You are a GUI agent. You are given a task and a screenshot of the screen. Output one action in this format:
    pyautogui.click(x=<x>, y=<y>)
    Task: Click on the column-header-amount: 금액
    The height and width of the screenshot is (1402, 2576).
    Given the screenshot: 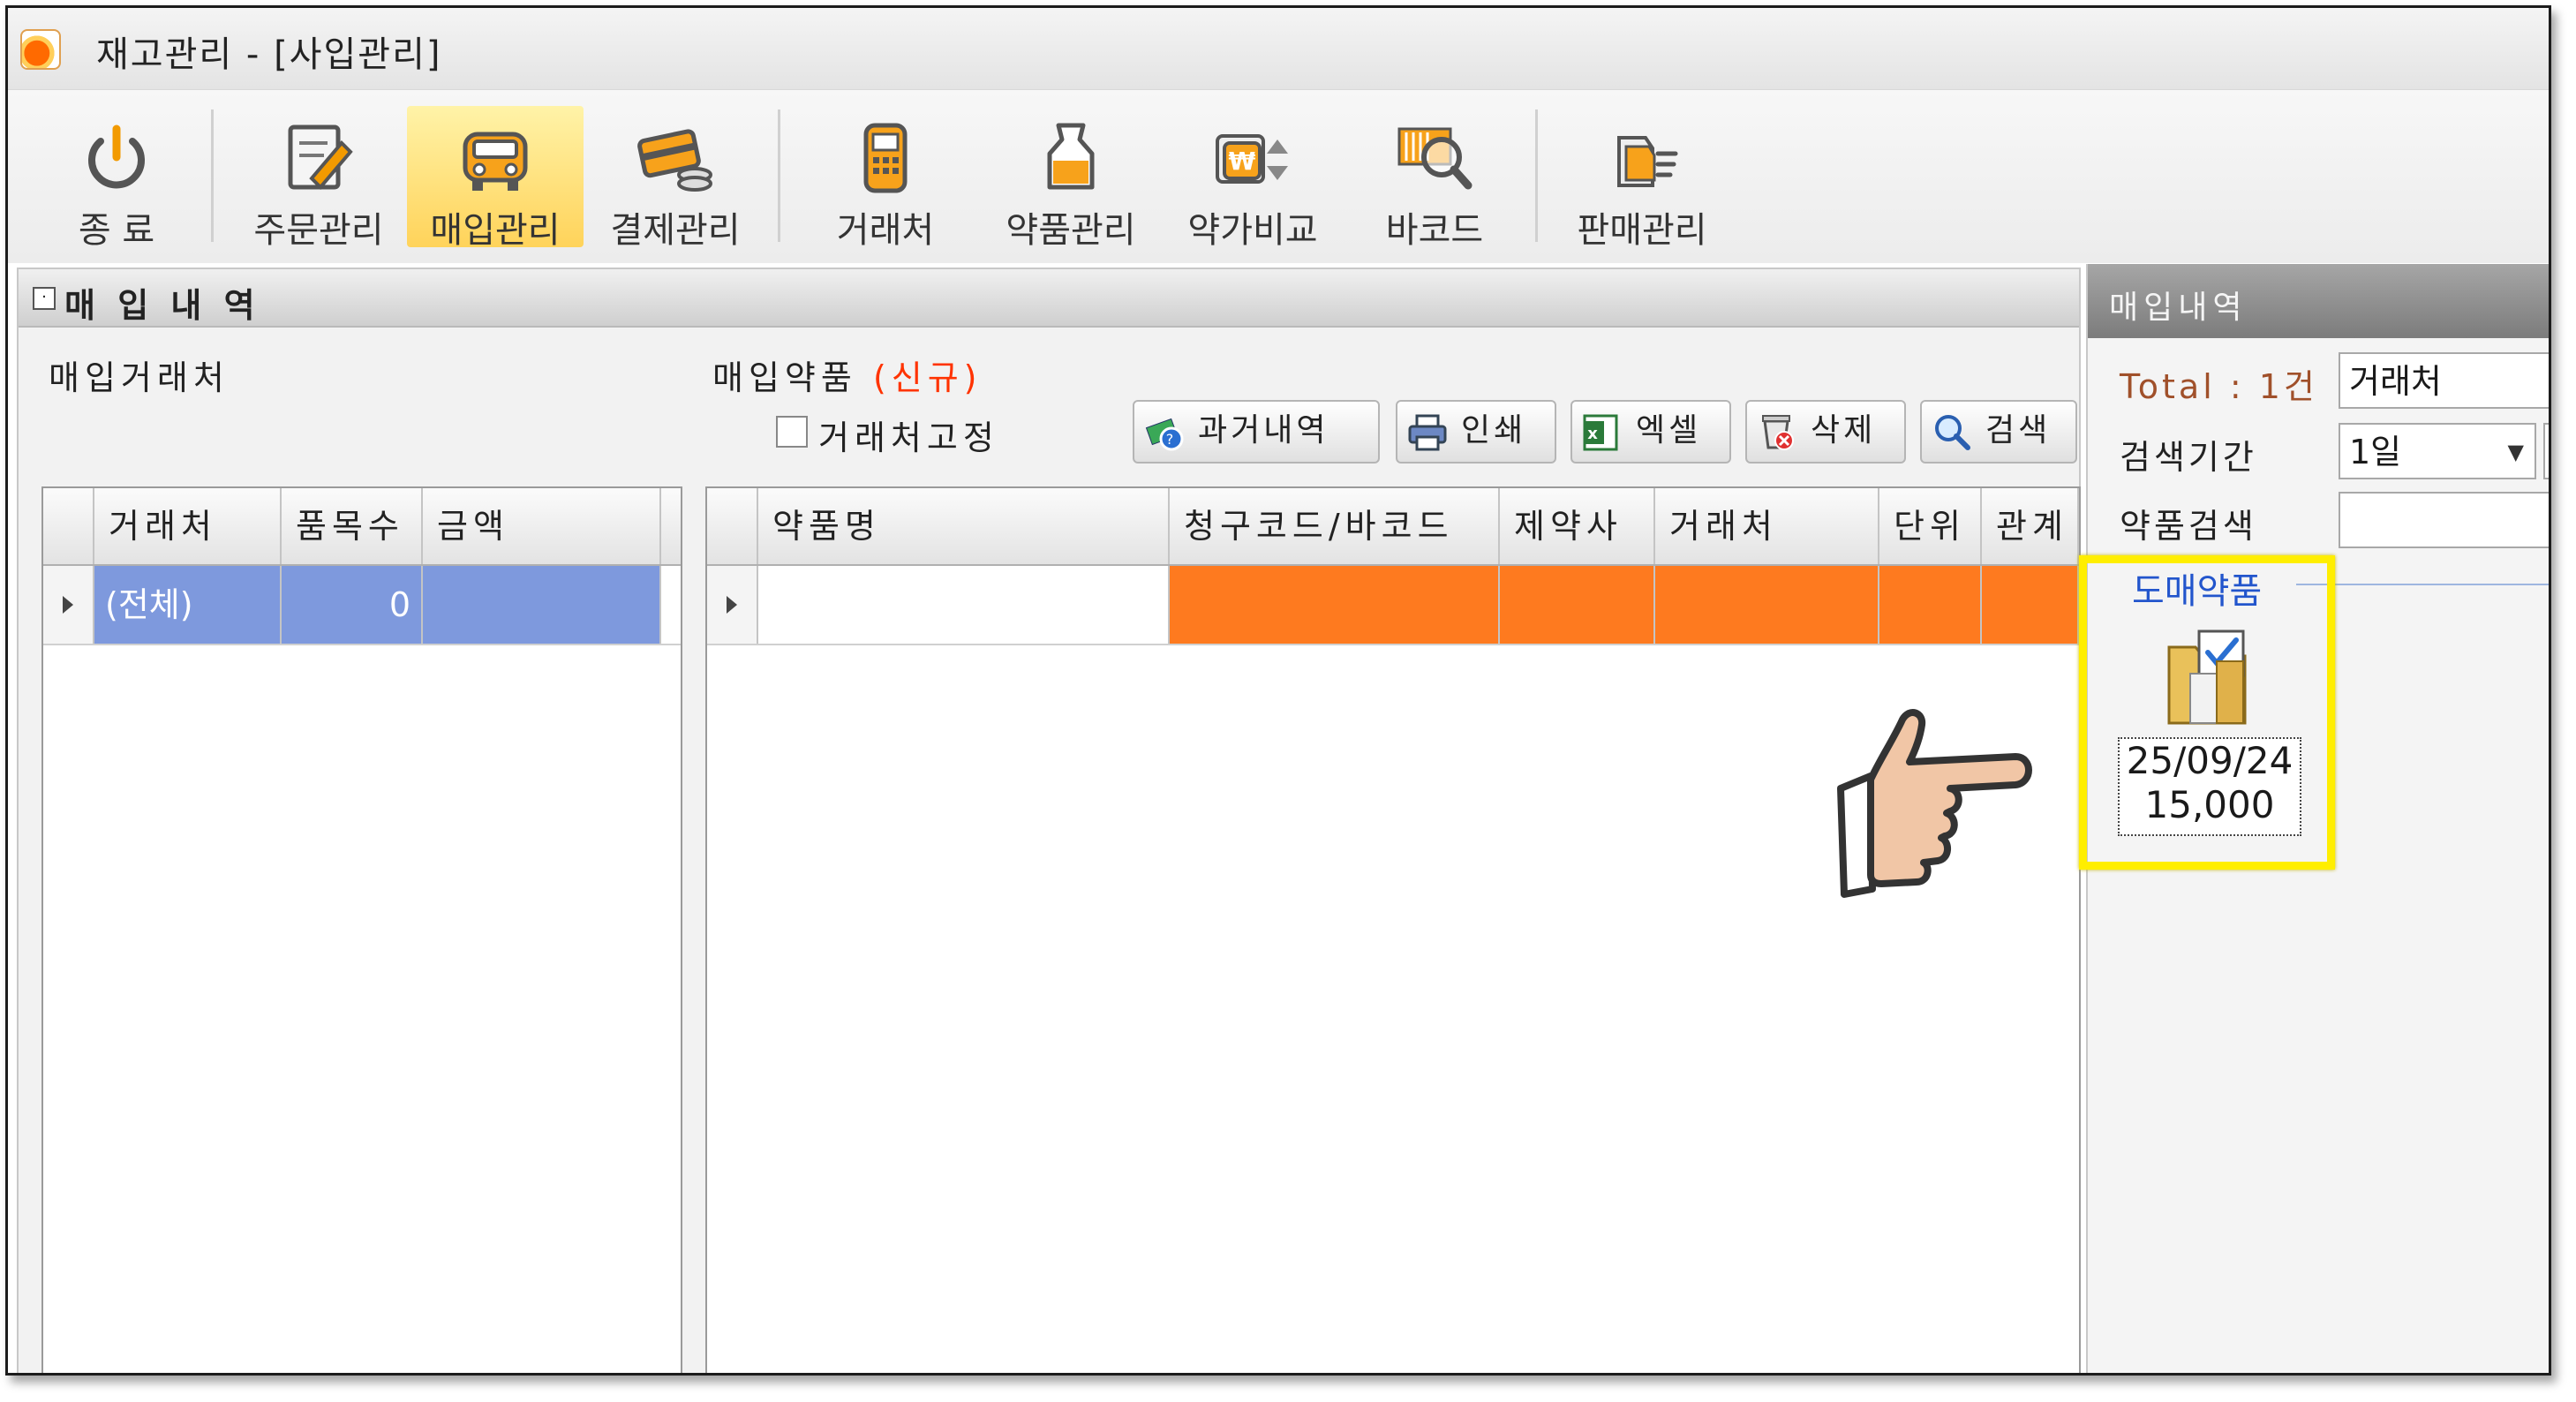 What is the action you would take?
    pyautogui.click(x=542, y=526)
    